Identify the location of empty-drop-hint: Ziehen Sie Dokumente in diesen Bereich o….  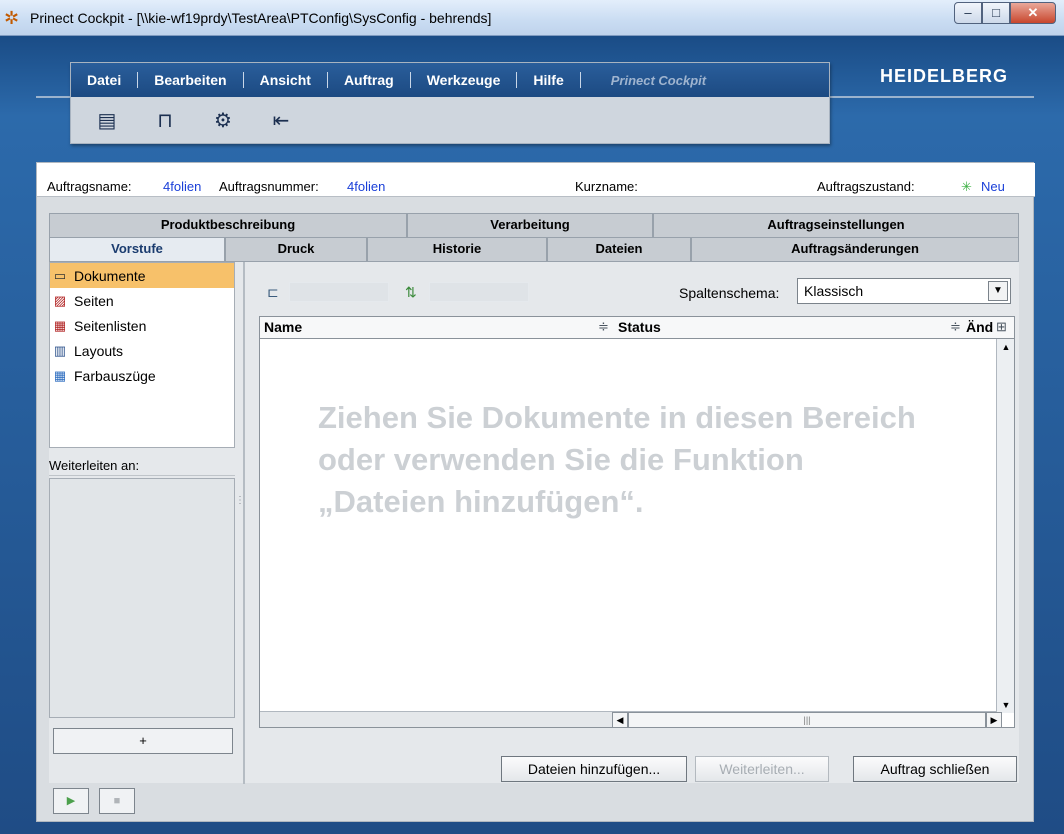
(617, 459).